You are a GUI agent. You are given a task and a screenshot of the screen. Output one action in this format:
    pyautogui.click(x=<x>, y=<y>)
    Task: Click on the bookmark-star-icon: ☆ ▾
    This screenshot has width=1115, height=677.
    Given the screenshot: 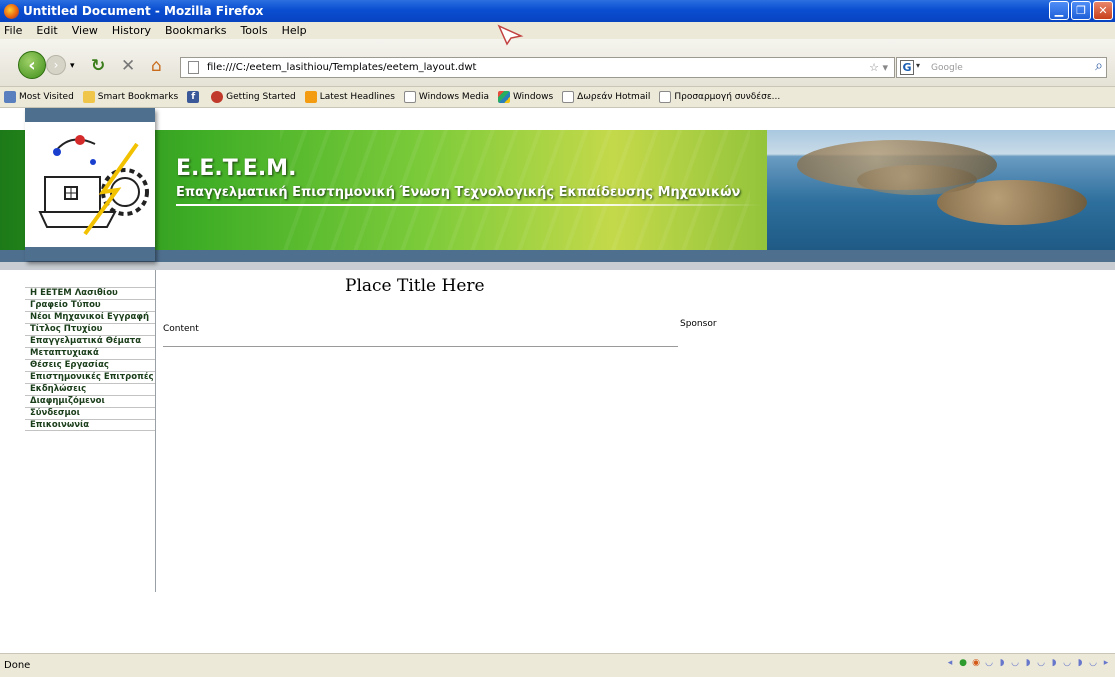 What is the action you would take?
    pyautogui.click(x=878, y=67)
    